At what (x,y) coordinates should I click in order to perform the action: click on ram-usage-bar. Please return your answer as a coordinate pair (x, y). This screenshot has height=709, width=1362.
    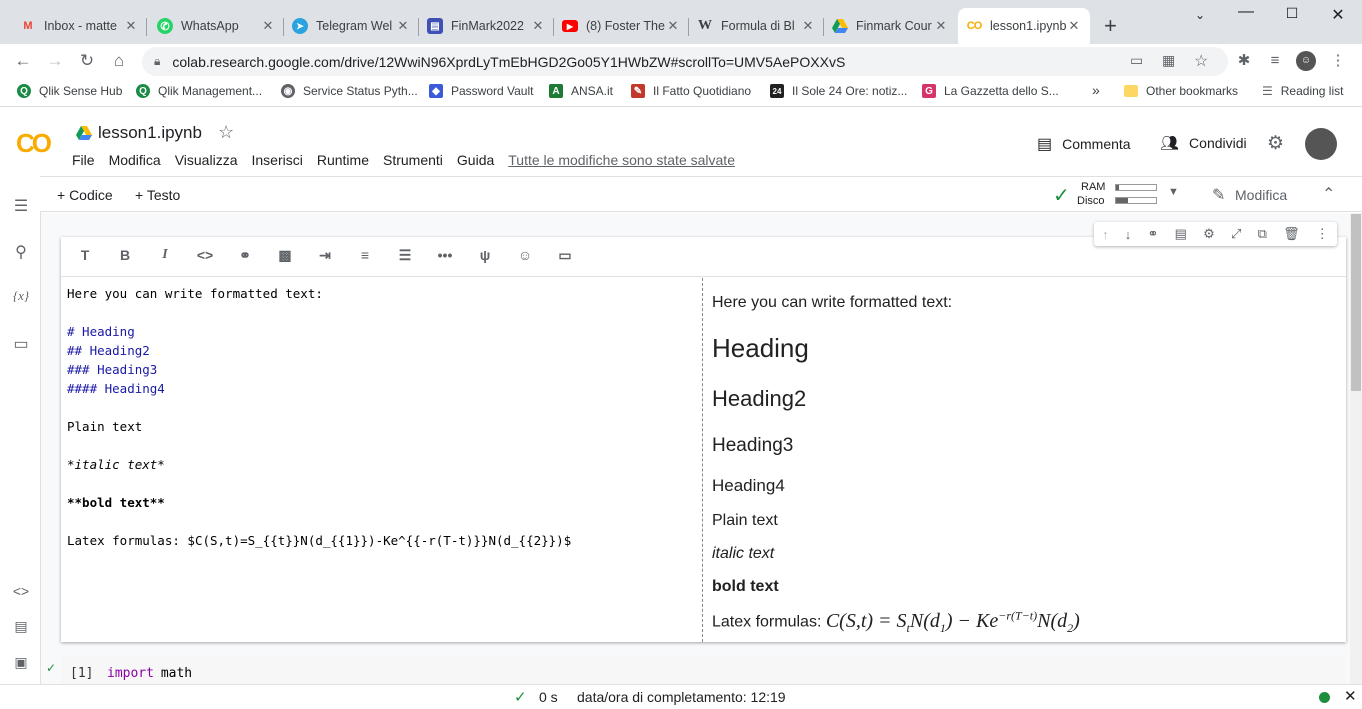
    Looking at the image, I should click on (1136, 187).